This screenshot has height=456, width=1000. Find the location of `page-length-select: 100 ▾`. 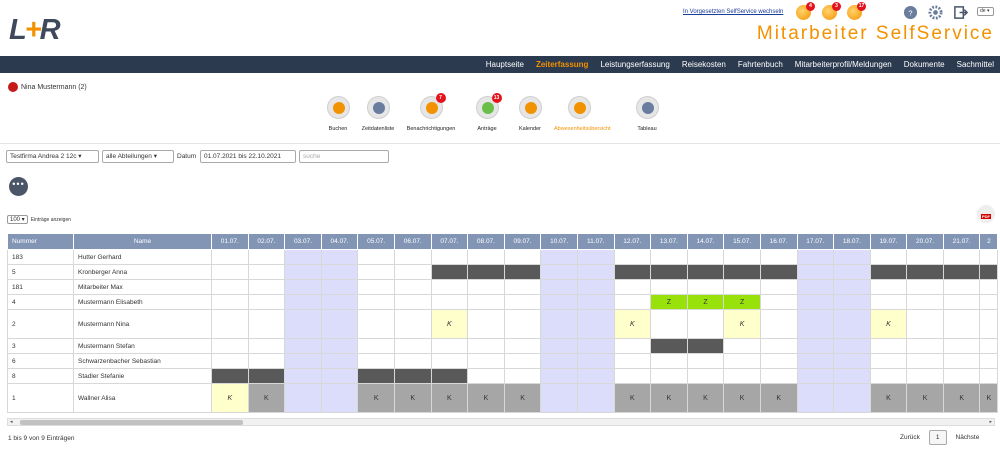

page-length-select: 100 ▾ is located at coordinates (17, 219).